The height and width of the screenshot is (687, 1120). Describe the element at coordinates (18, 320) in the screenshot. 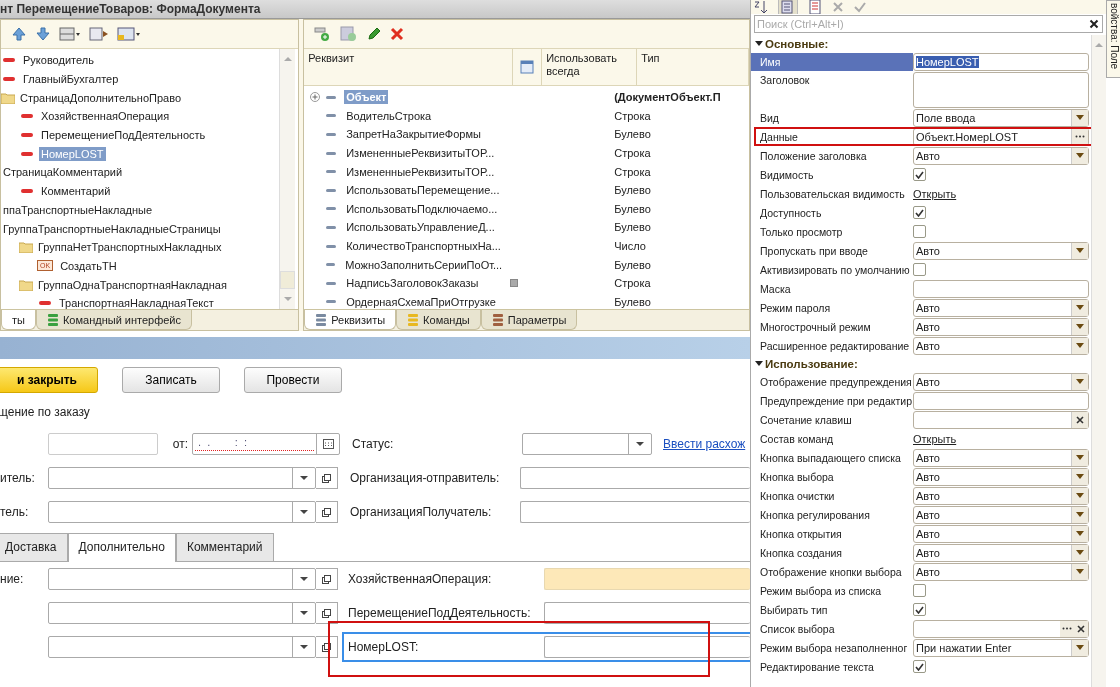

I see `panel-tab: ты` at that location.